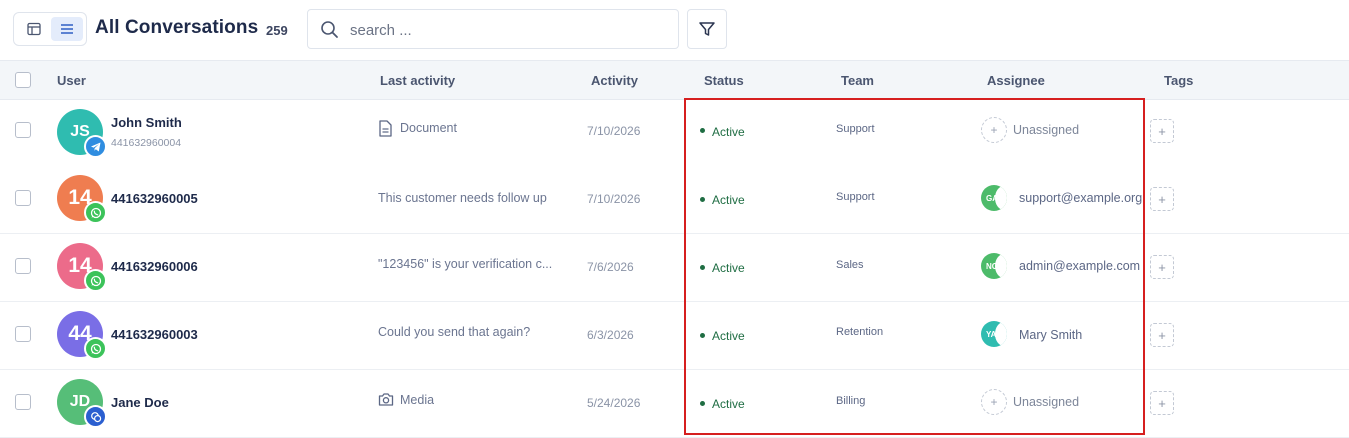 The width and height of the screenshot is (1349, 438). I want to click on panel-view-button, so click(34, 29).